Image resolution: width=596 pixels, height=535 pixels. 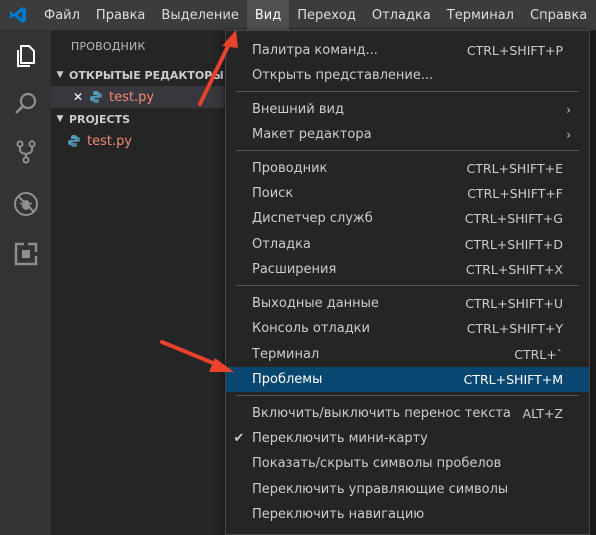 I want to click on menu-file: Файл, so click(x=62, y=15).